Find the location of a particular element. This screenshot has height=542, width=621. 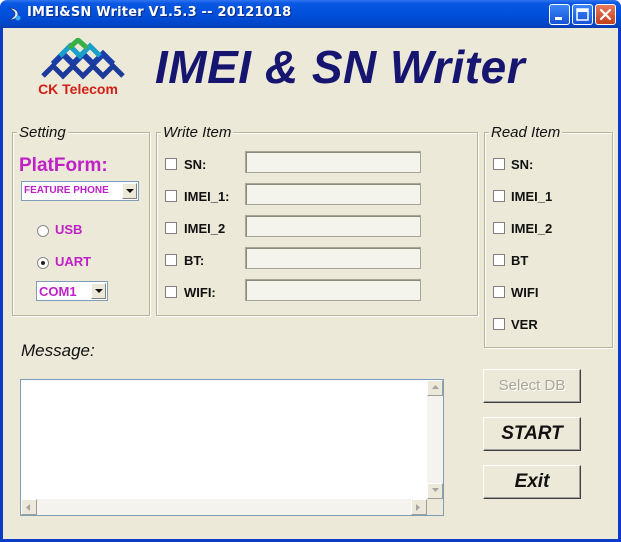

read-sn-checkbox is located at coordinates (499, 164).